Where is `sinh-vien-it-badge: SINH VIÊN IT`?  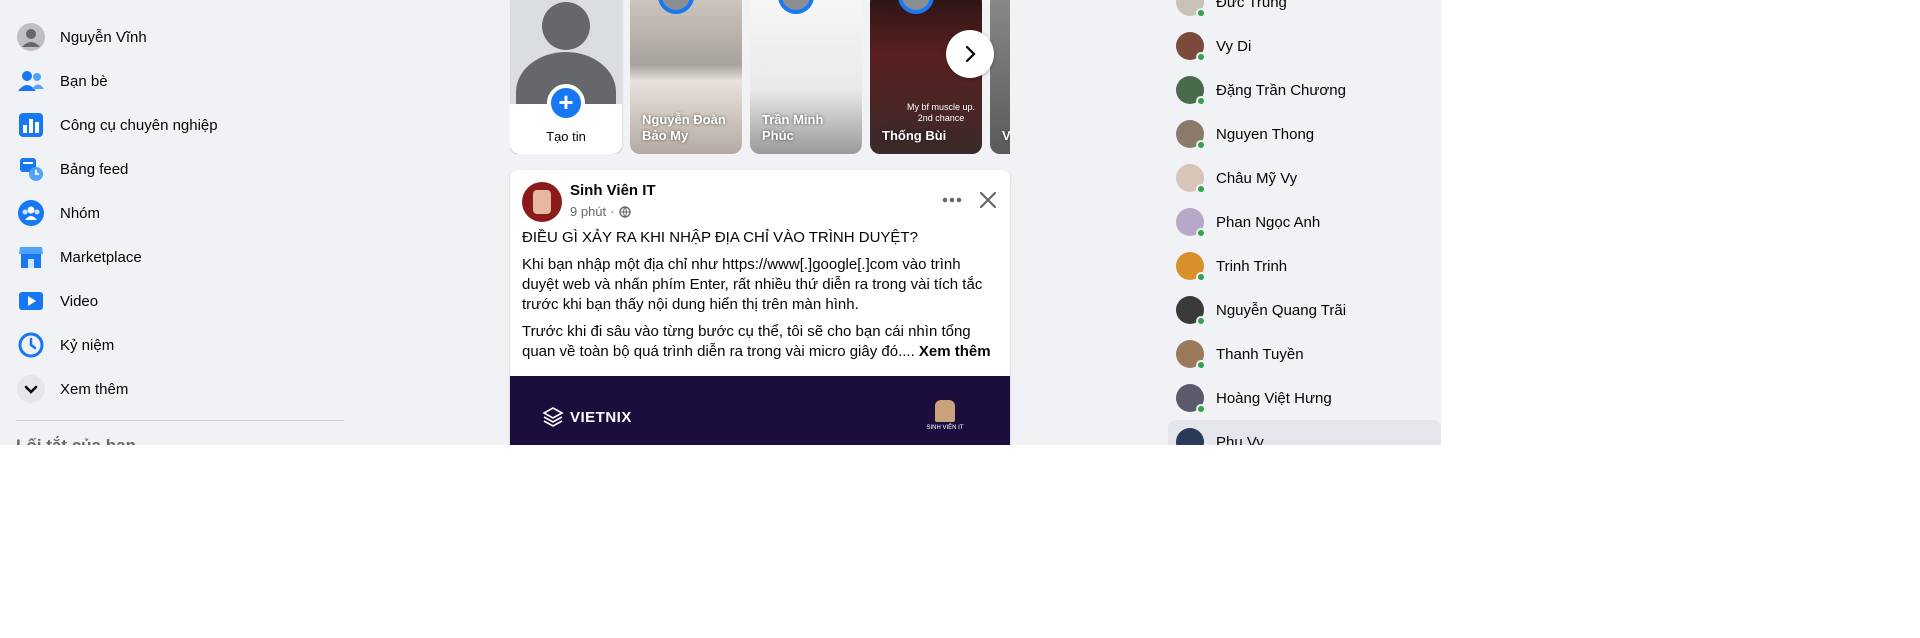 sinh-vien-it-badge: SINH VIÊN IT is located at coordinates (945, 415).